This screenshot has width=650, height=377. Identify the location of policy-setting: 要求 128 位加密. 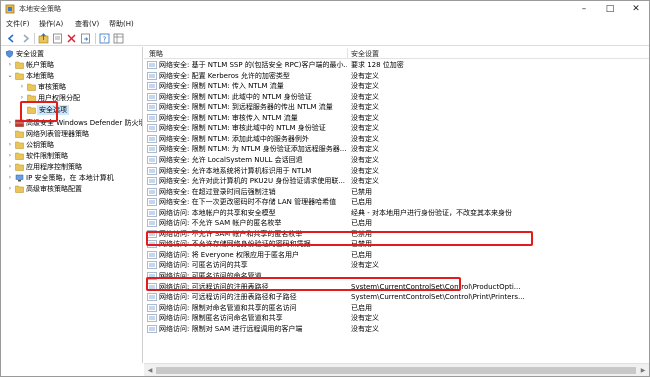
(377, 65).